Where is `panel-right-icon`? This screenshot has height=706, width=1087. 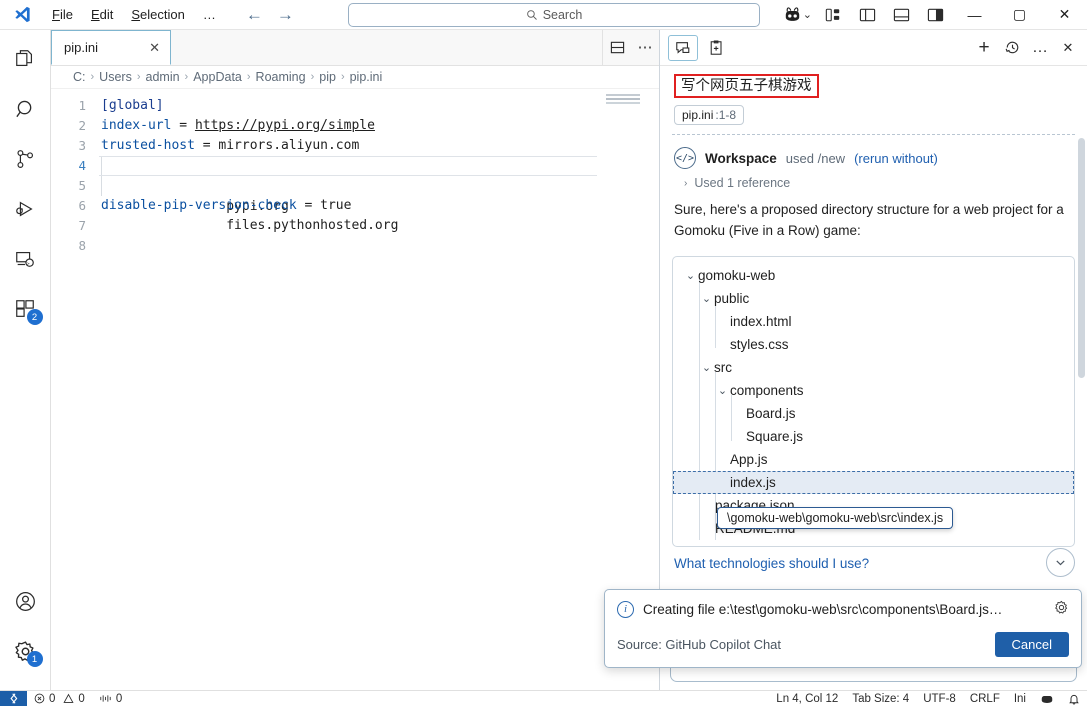
panel-right-icon is located at coordinates (935, 15).